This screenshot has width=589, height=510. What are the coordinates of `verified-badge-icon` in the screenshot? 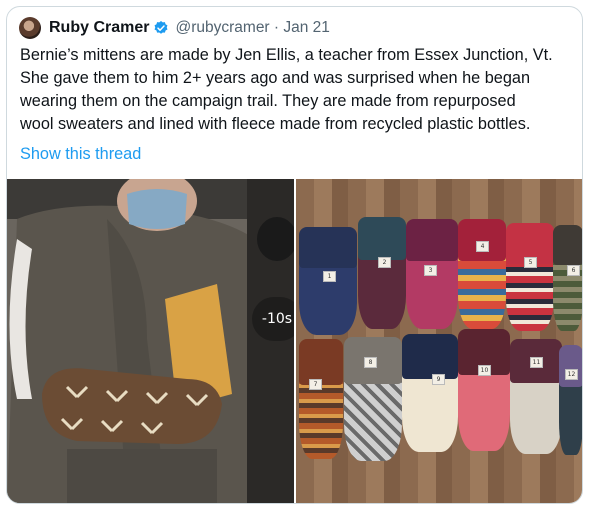 It's located at (161, 27).